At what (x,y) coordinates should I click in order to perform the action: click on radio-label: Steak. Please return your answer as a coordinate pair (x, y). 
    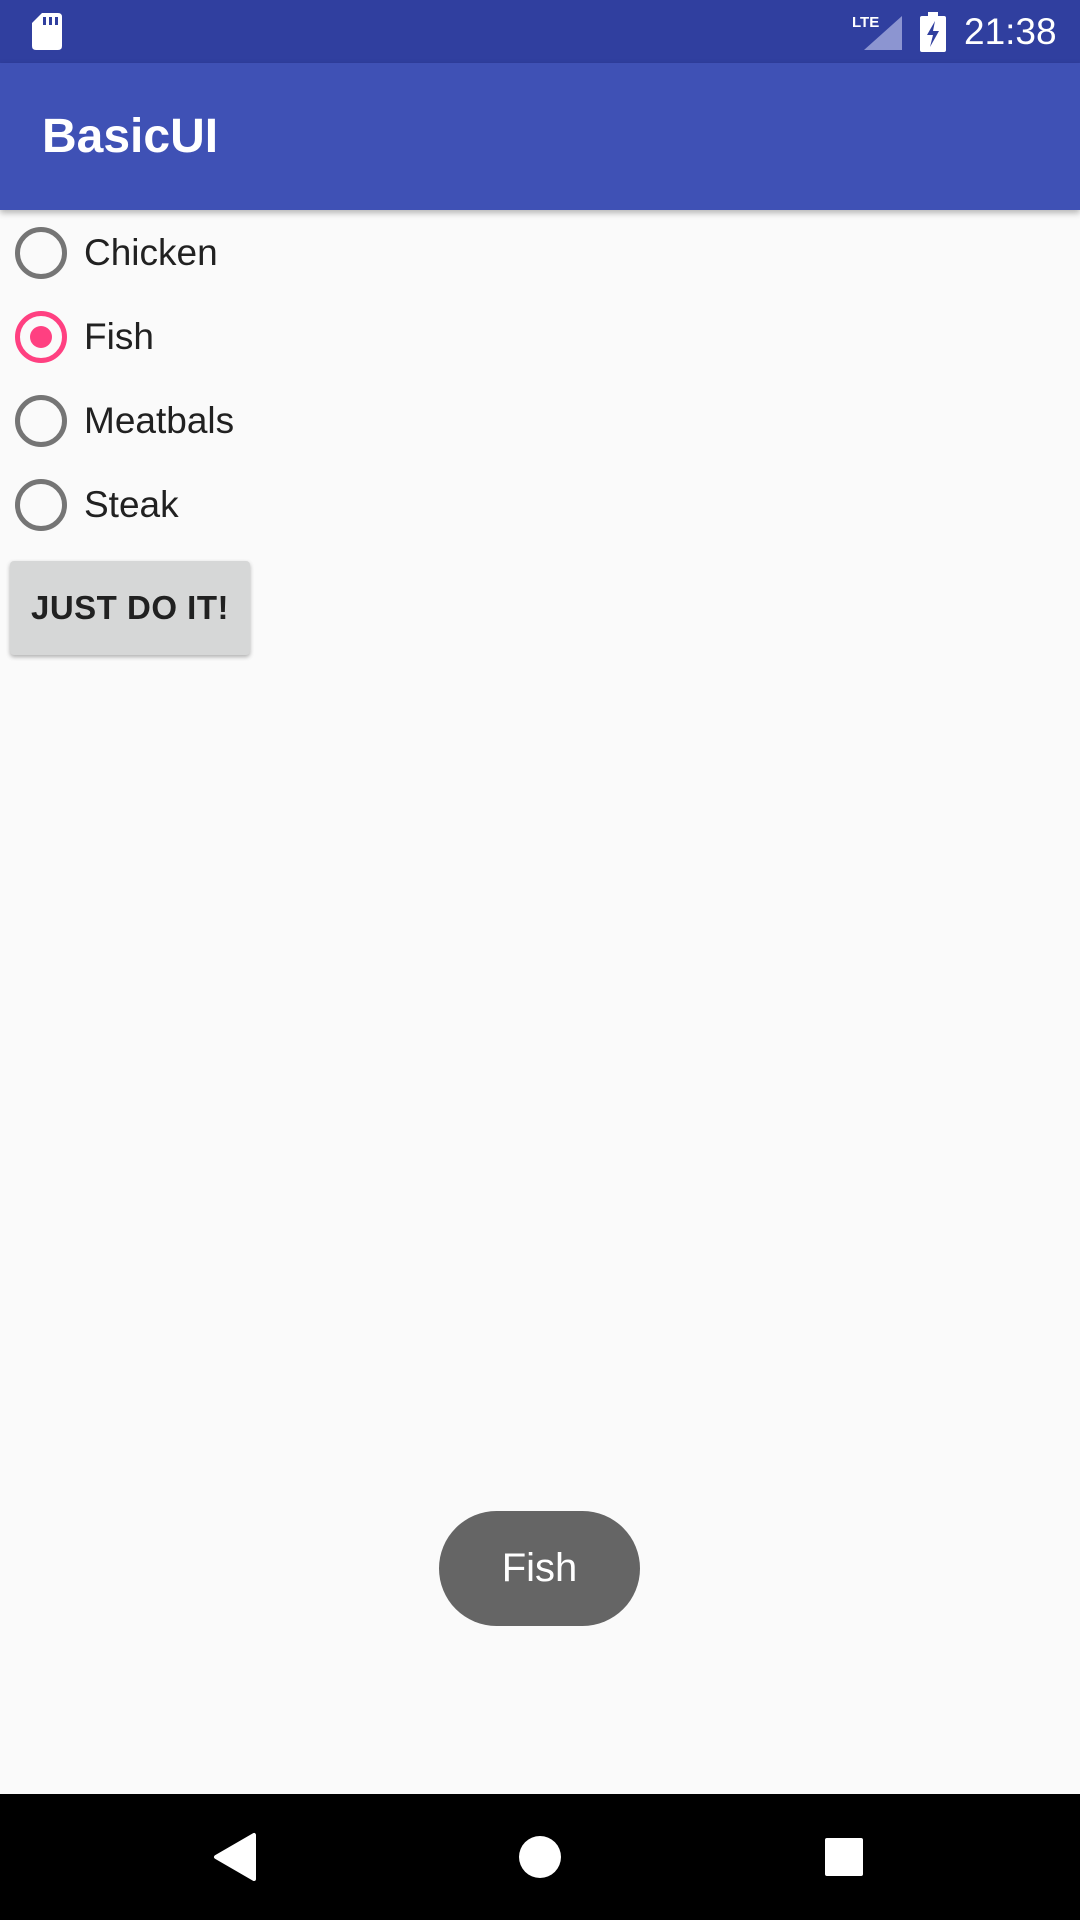
    Looking at the image, I should click on (131, 504).